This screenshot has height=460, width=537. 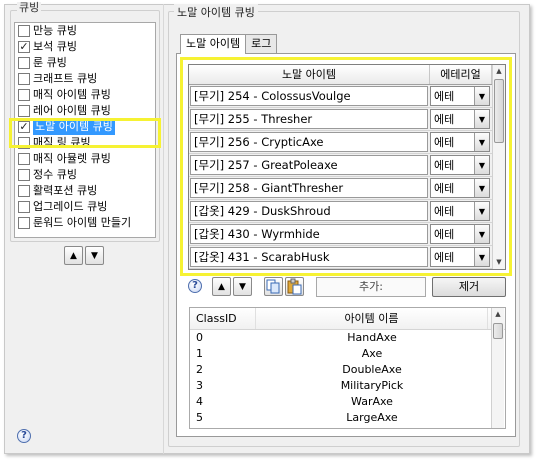 I want to click on list-item: 5 LargeAxe, so click(x=347, y=418).